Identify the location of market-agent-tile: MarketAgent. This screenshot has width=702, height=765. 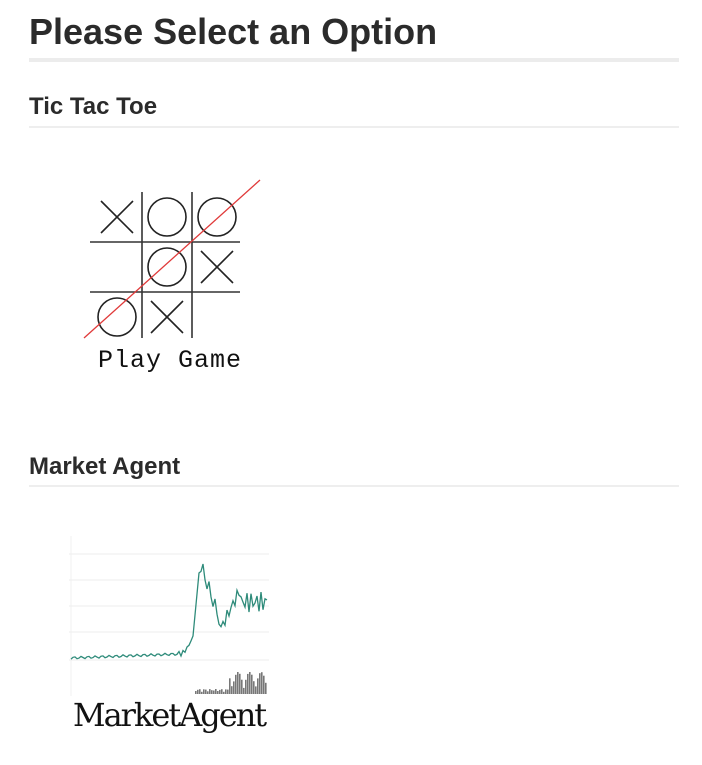
(169, 636).